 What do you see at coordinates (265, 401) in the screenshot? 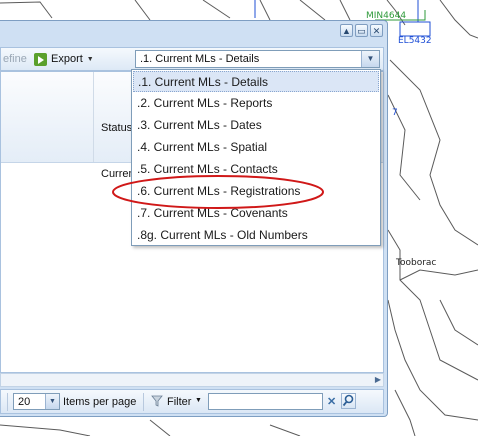
I see `filter-input` at bounding box center [265, 401].